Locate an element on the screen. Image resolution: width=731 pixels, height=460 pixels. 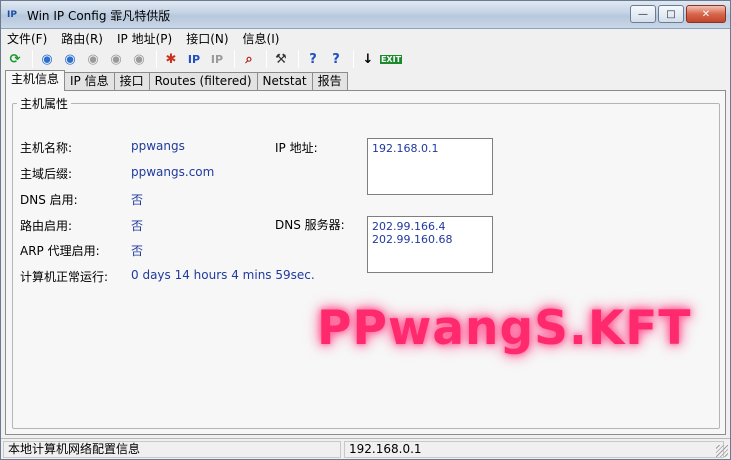
dns-servers-label: DNS 服务器: is located at coordinates (310, 225).